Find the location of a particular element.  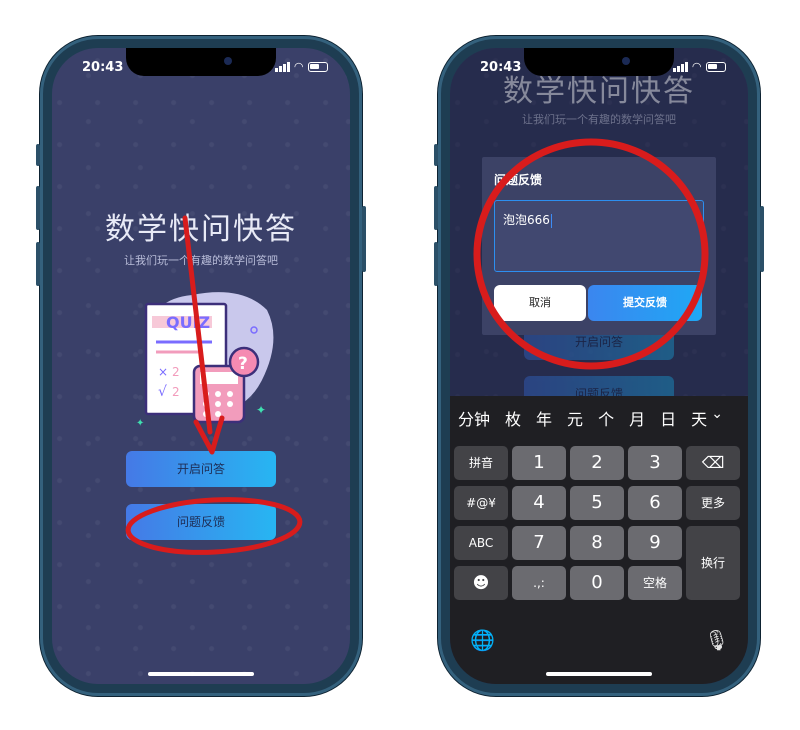

candidate-item: 月 is located at coordinates (637, 418).